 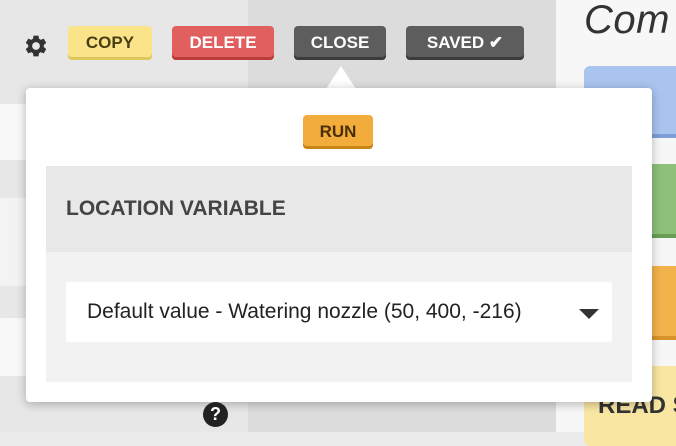 What do you see at coordinates (341, 77) in the screenshot?
I see `popover-arrow` at bounding box center [341, 77].